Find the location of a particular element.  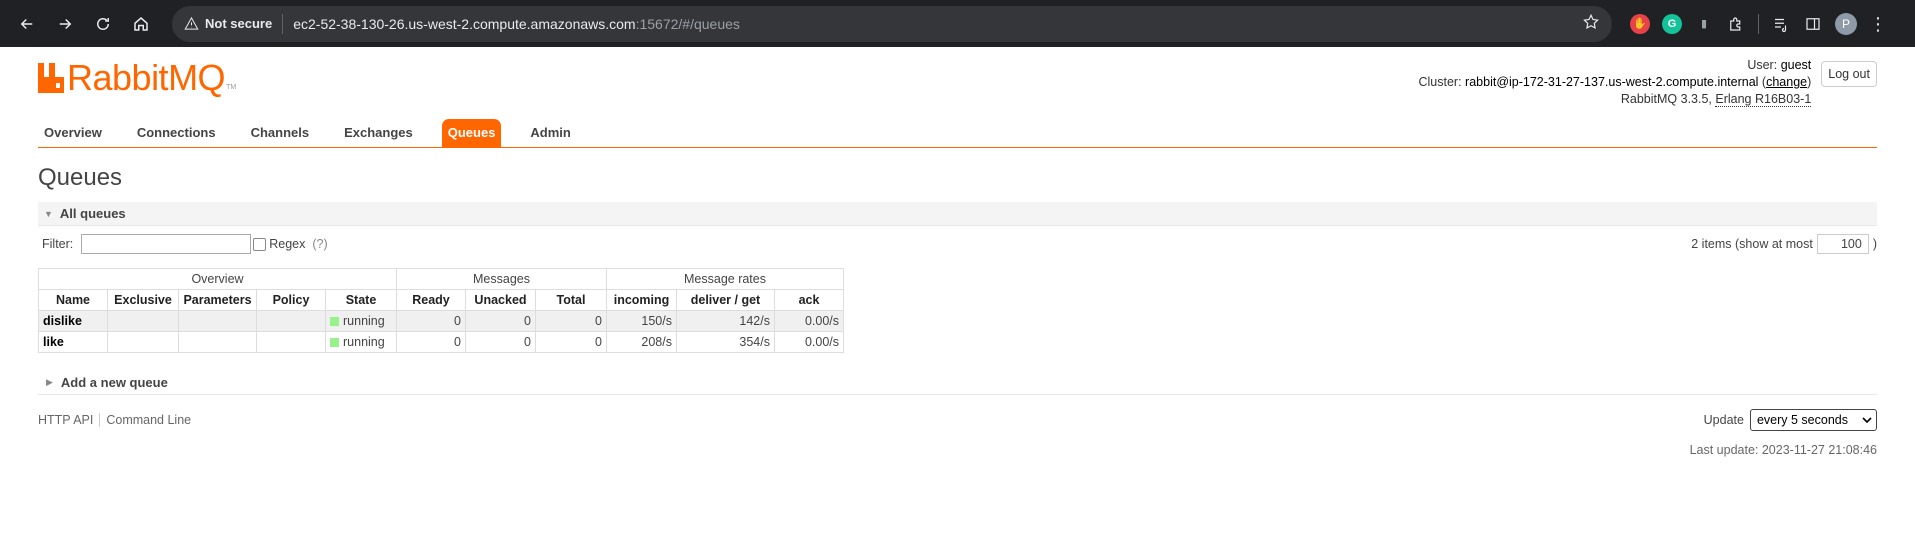

command-line-link: Command Line is located at coordinates (148, 420).